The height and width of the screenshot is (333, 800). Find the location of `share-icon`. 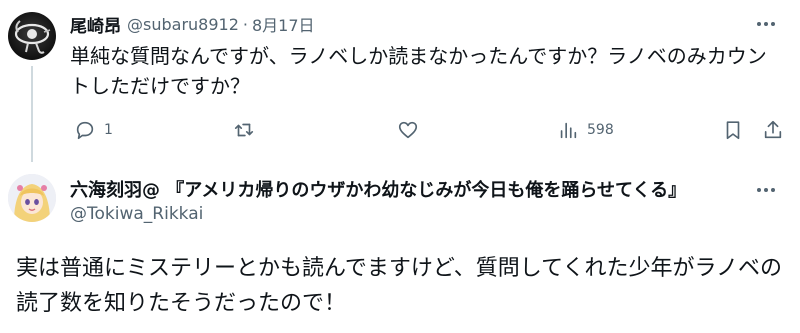

share-icon is located at coordinates (773, 129).